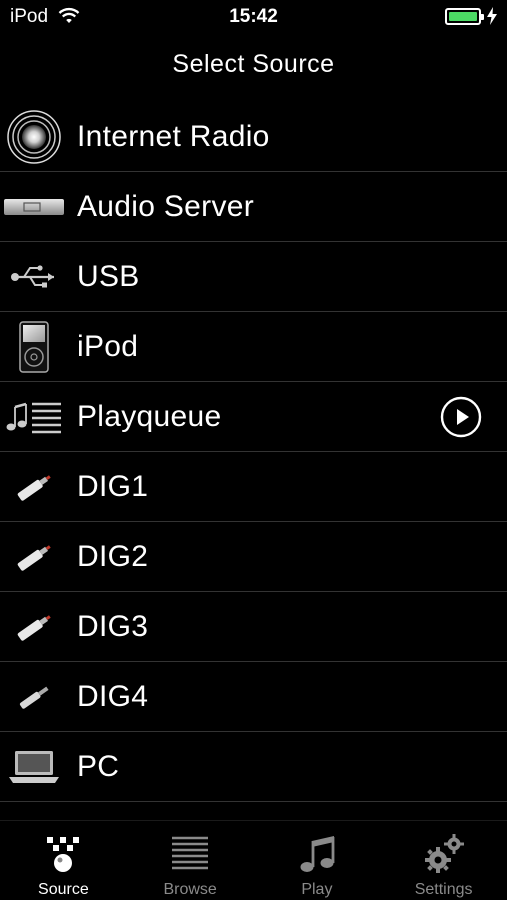 The width and height of the screenshot is (507, 900). I want to click on gears-icon, so click(444, 853).